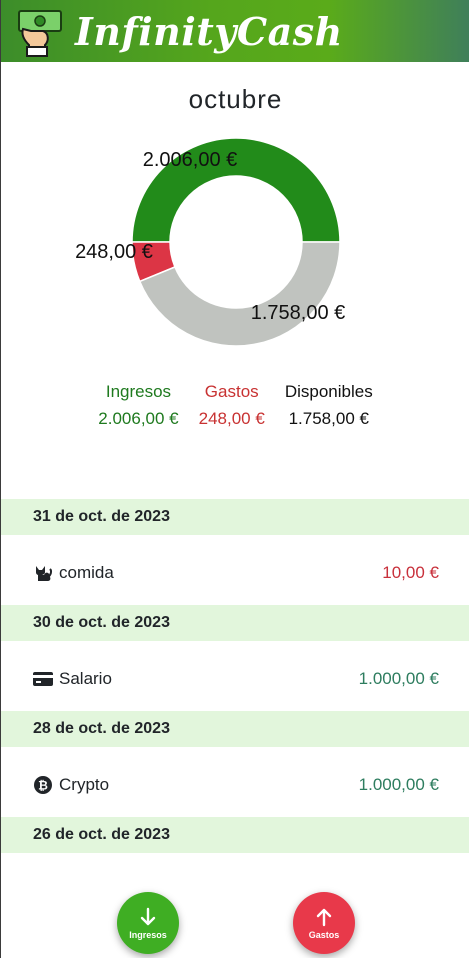 The width and height of the screenshot is (469, 958). I want to click on month-title: octubre, so click(235, 99).